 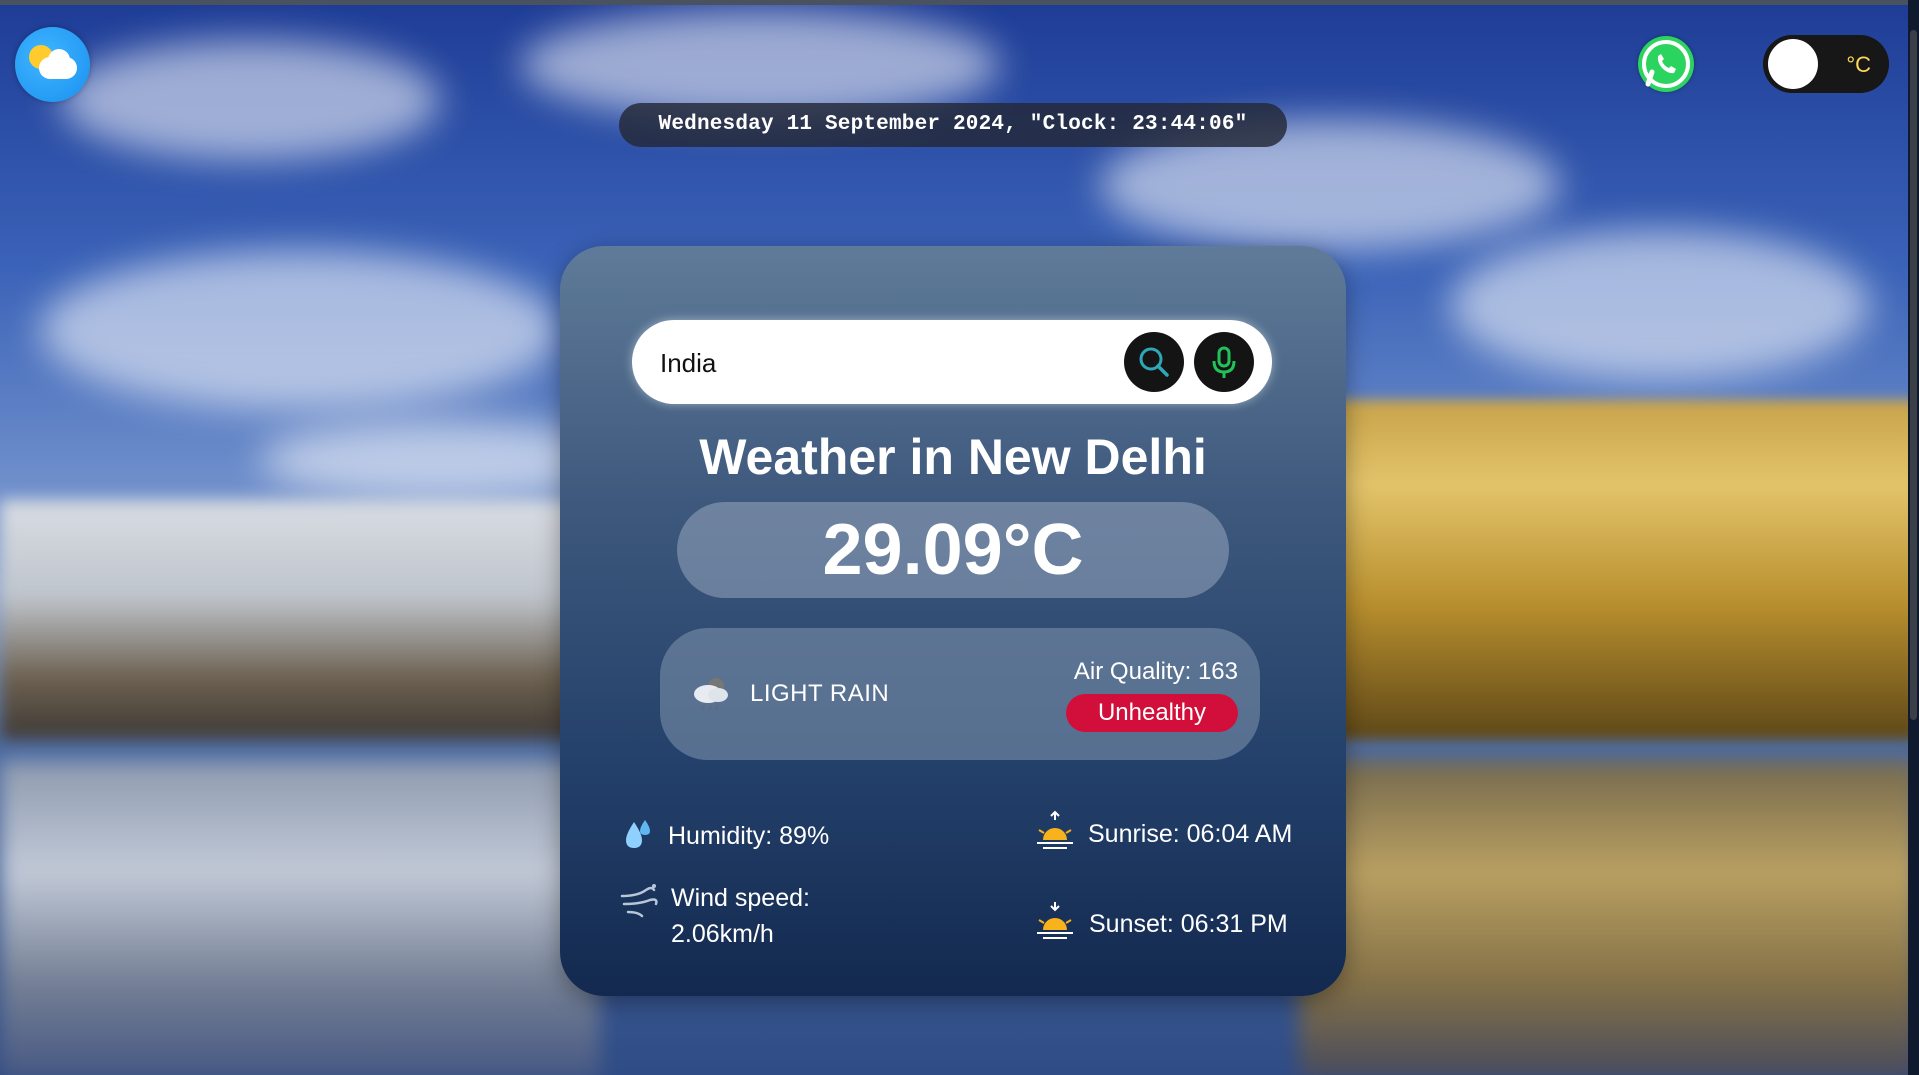 What do you see at coordinates (820, 693) in the screenshot?
I see `condition-label: LIGHT RAIN` at bounding box center [820, 693].